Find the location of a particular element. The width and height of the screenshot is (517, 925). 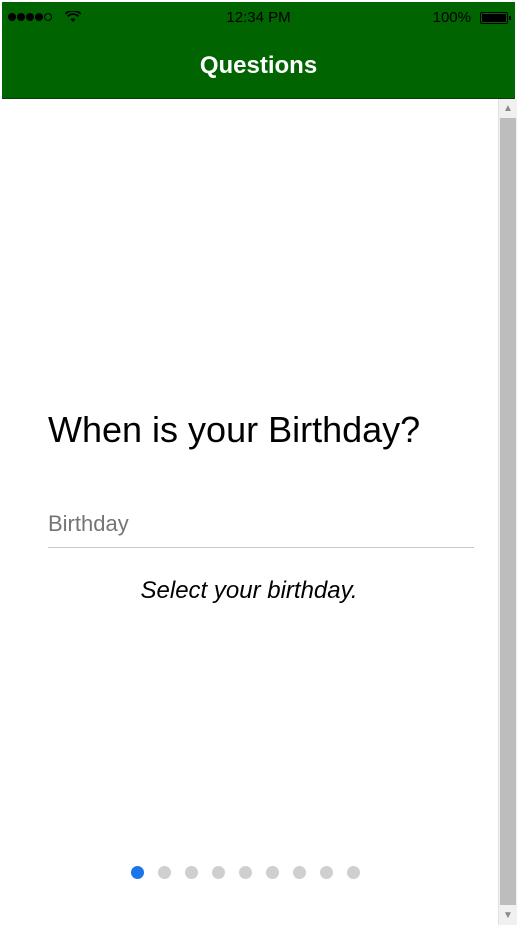

battery-icon is located at coordinates (495, 18).